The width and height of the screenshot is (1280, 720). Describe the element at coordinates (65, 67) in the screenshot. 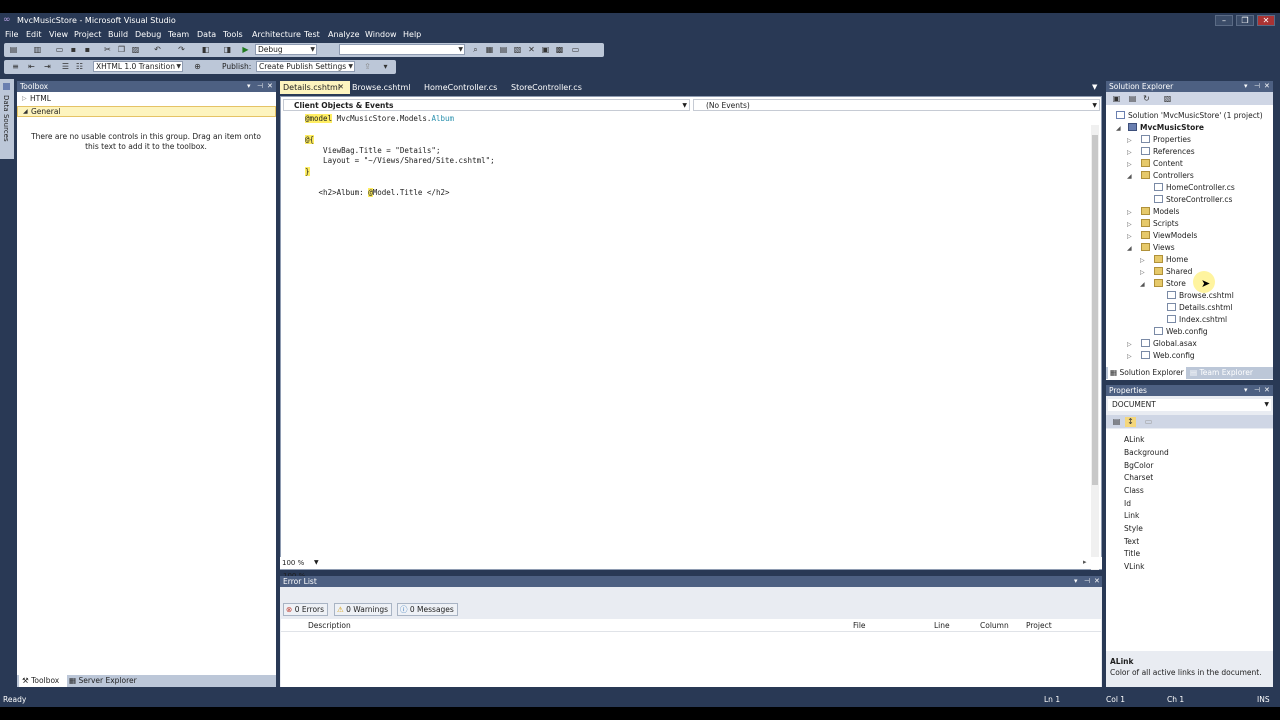

I see `comment-icon: ☰` at that location.